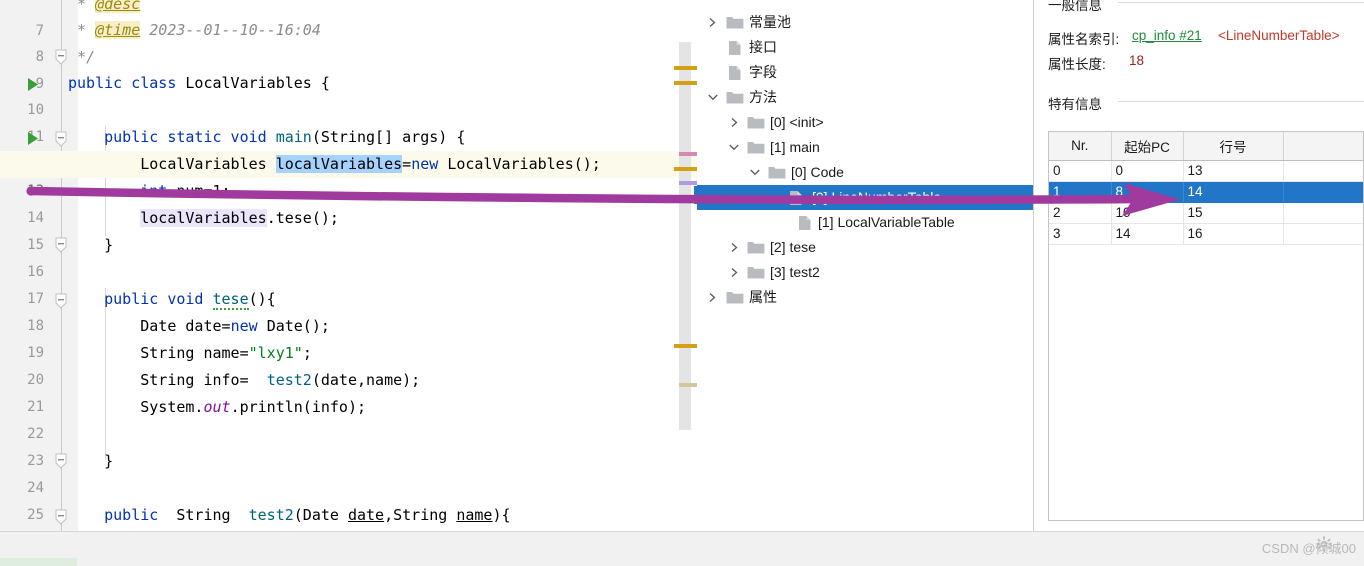 Image resolution: width=1364 pixels, height=566 pixels. Describe the element at coordinates (763, 297) in the screenshot. I see `tree-item-label: 属性` at that location.